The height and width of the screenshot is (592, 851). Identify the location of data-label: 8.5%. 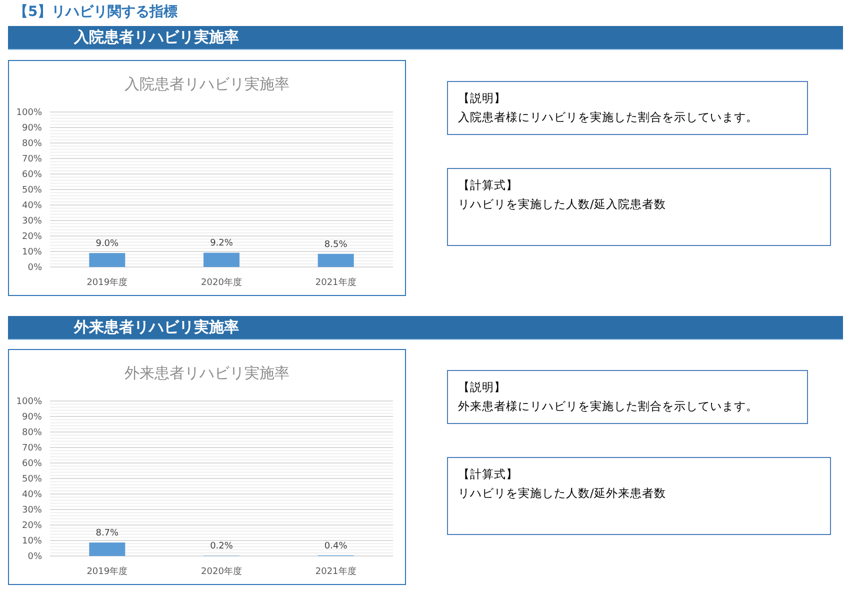
(336, 245).